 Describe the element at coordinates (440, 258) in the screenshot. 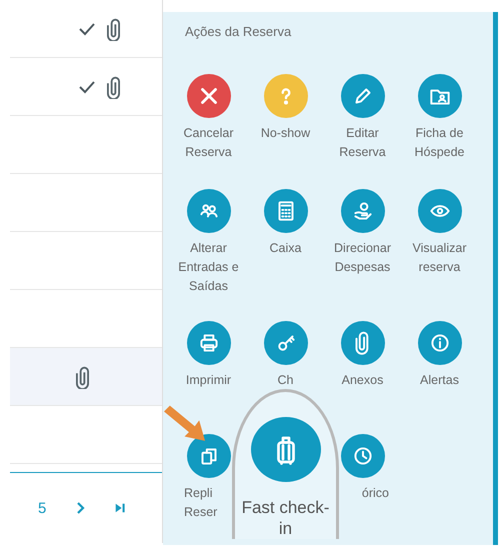

I see `action-label: Visualizar reserva` at that location.